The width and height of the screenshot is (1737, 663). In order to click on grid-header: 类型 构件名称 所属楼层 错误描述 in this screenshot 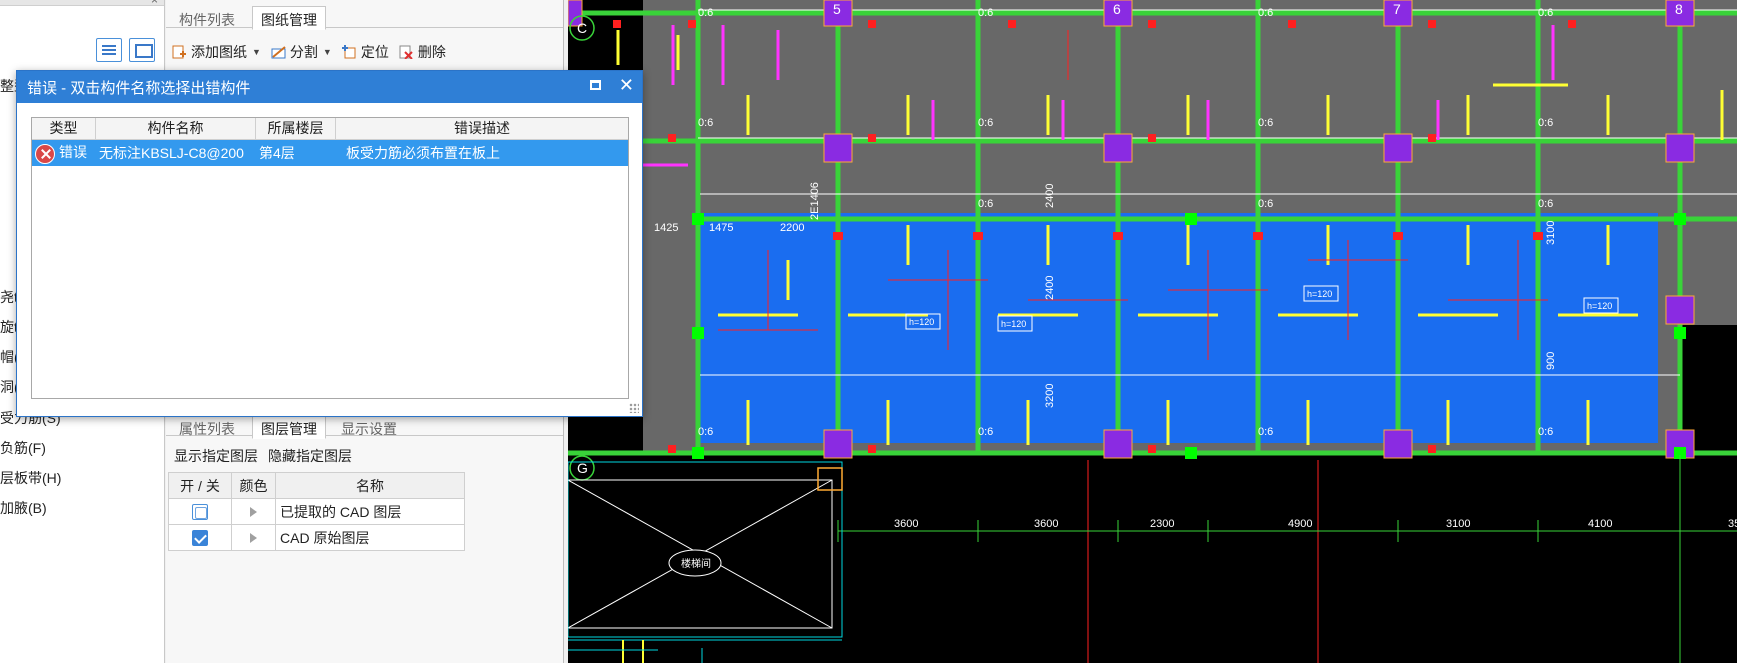, I will do `click(330, 129)`.